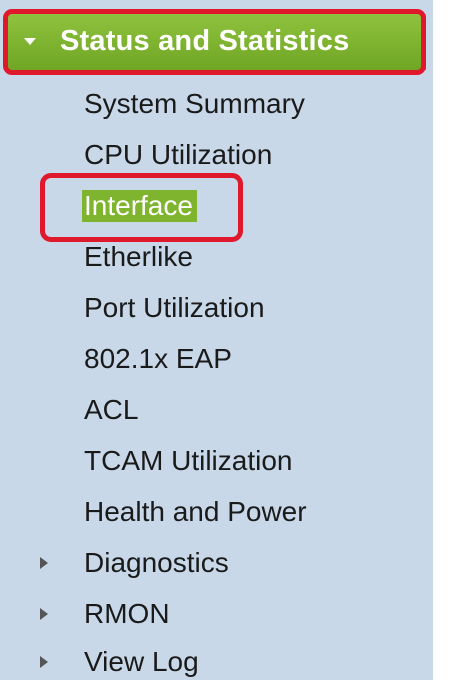 The image size is (451, 680). I want to click on nav-section-label: View Log, so click(141, 661).